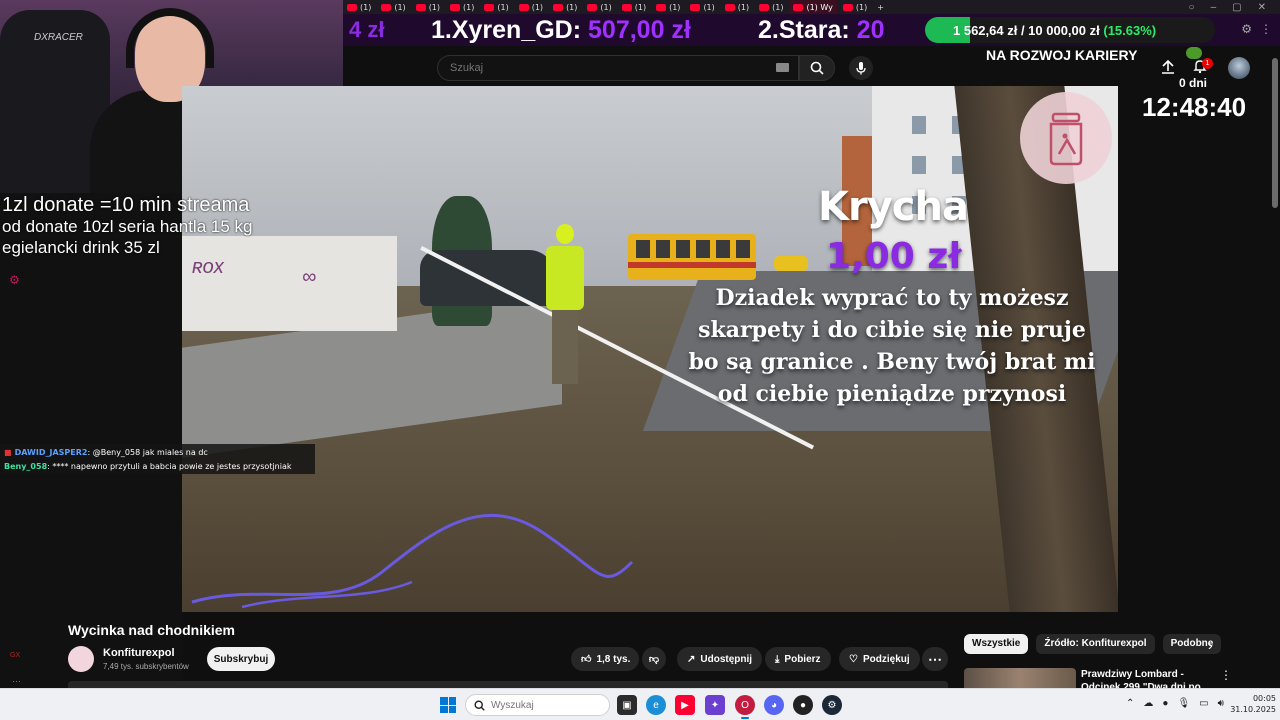 The width and height of the screenshot is (1280, 720). I want to click on chevron-right-icon: ›, so click(1210, 645).